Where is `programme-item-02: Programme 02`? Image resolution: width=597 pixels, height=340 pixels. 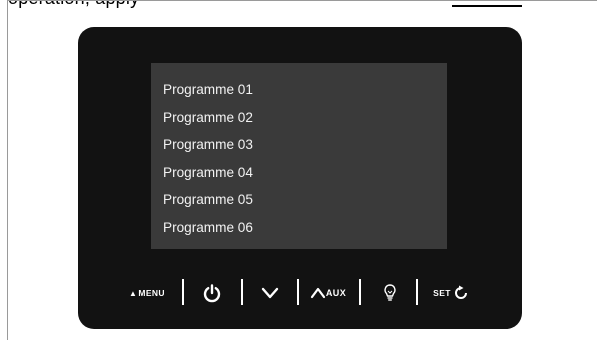
programme-item-02: Programme 02 is located at coordinates (208, 118).